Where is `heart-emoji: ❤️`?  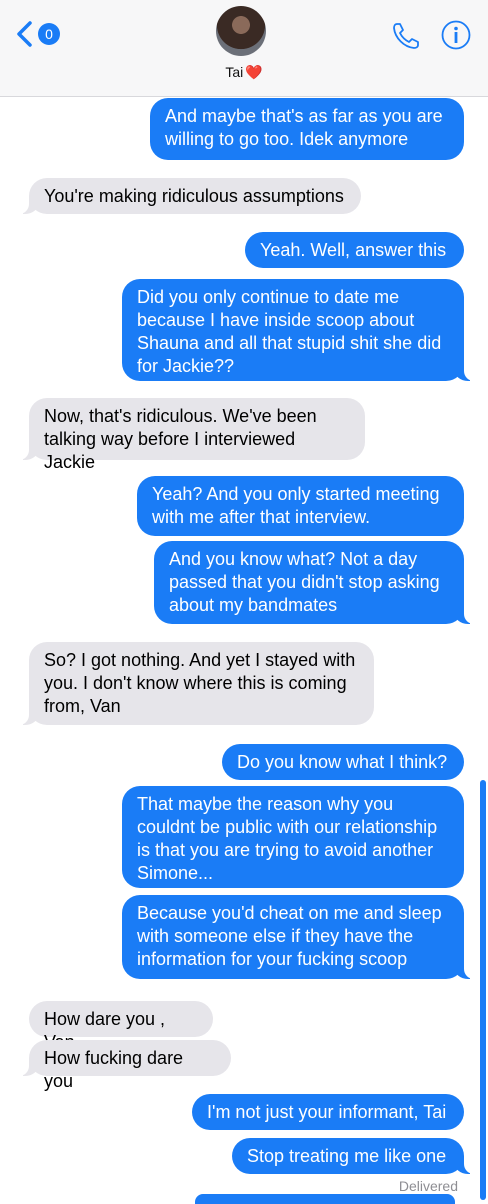 heart-emoji: ❤️ is located at coordinates (254, 72).